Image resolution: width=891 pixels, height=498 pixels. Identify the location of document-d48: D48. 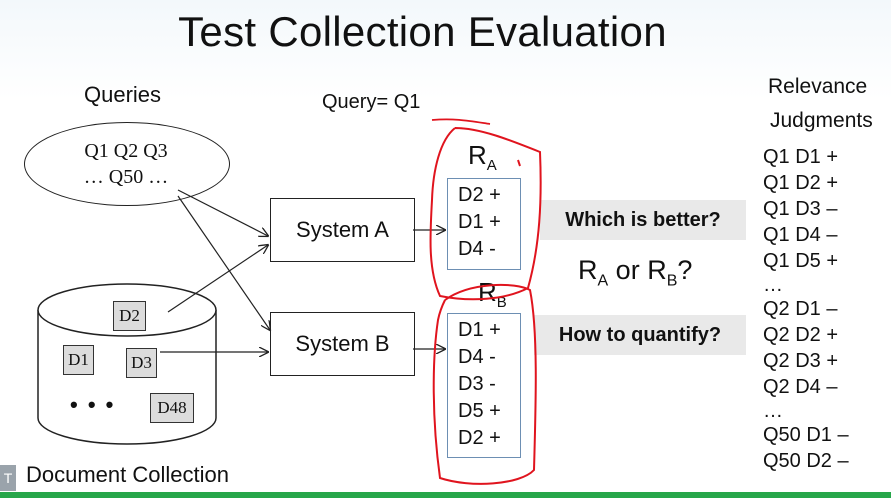
(172, 408).